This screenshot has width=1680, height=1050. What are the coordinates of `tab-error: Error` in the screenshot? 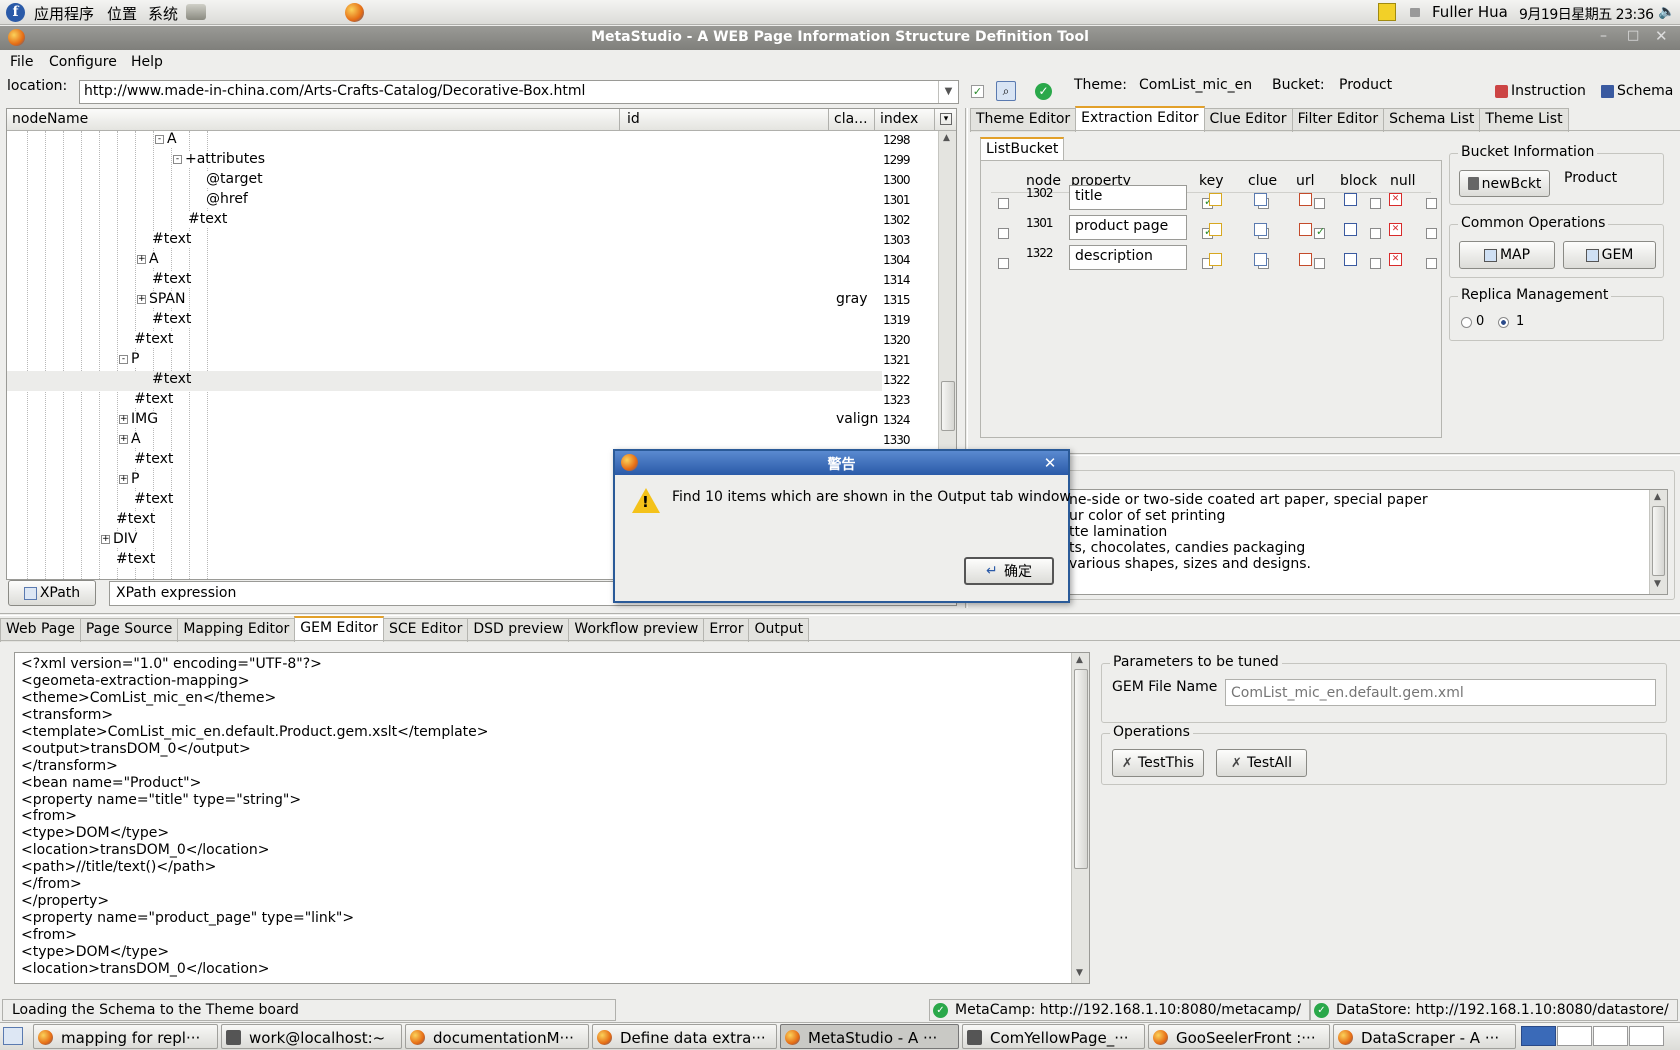 It's located at (726, 630).